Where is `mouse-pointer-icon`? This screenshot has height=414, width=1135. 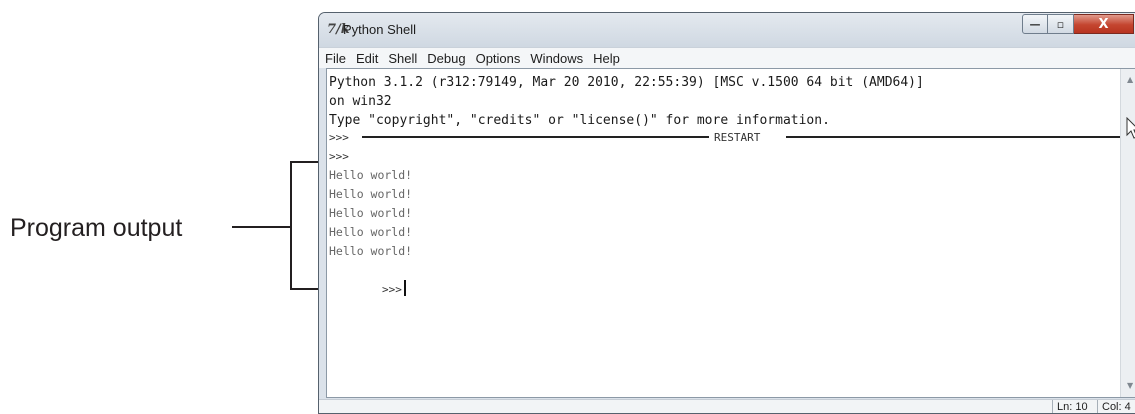 mouse-pointer-icon is located at coordinates (1130, 128).